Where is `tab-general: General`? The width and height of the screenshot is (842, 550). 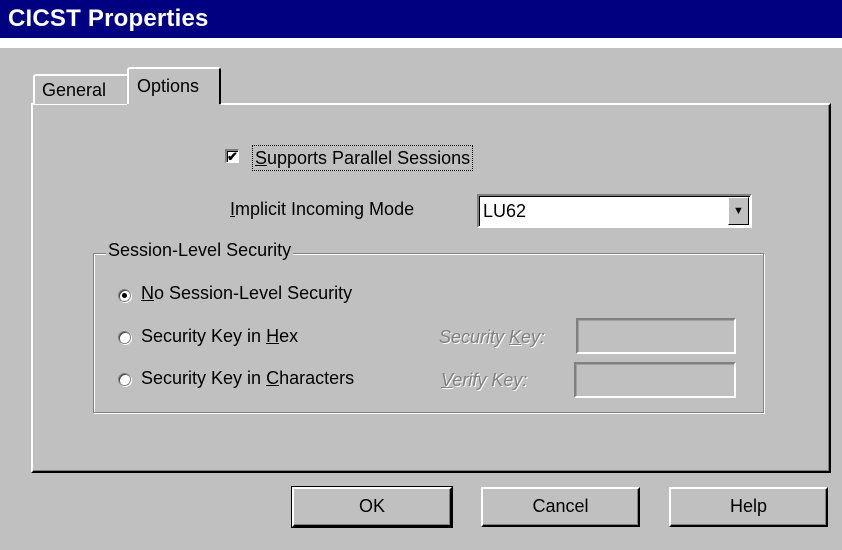 tab-general: General is located at coordinates (81, 89).